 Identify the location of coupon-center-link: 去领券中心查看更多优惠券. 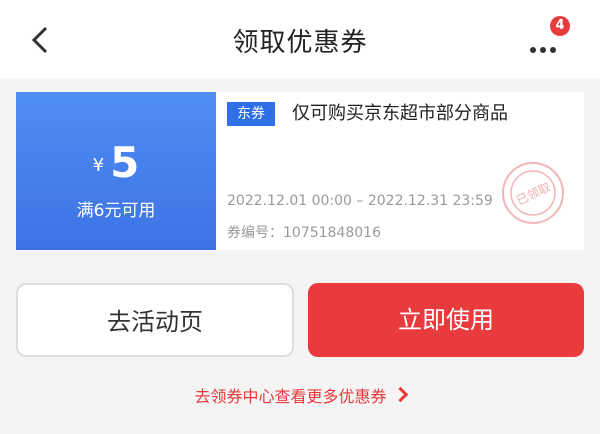
(300, 395).